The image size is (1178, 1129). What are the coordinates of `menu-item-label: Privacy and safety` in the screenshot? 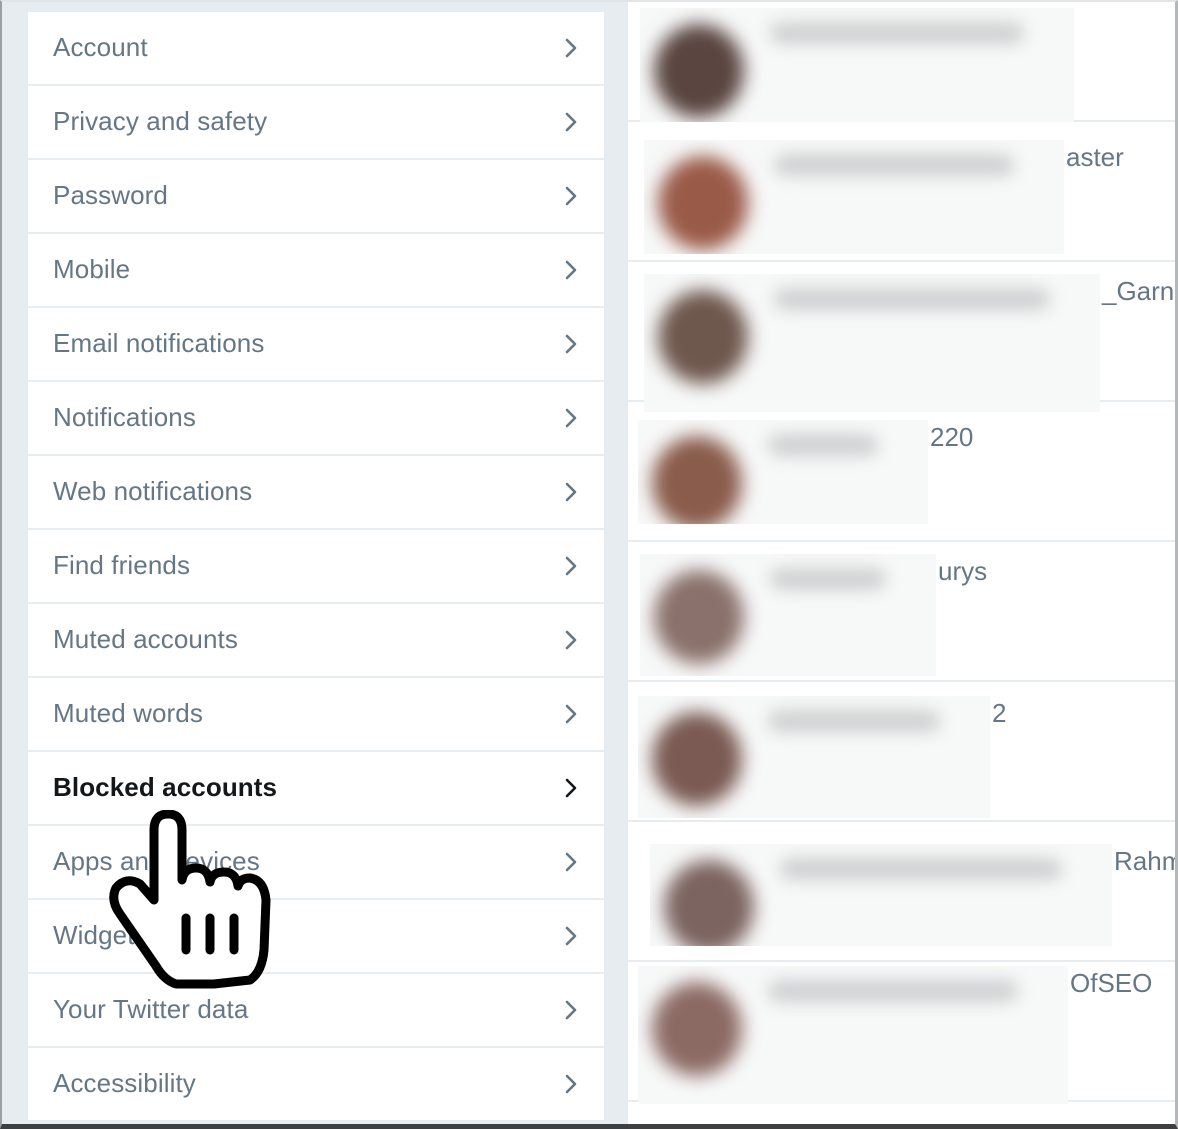 It's located at (160, 120).